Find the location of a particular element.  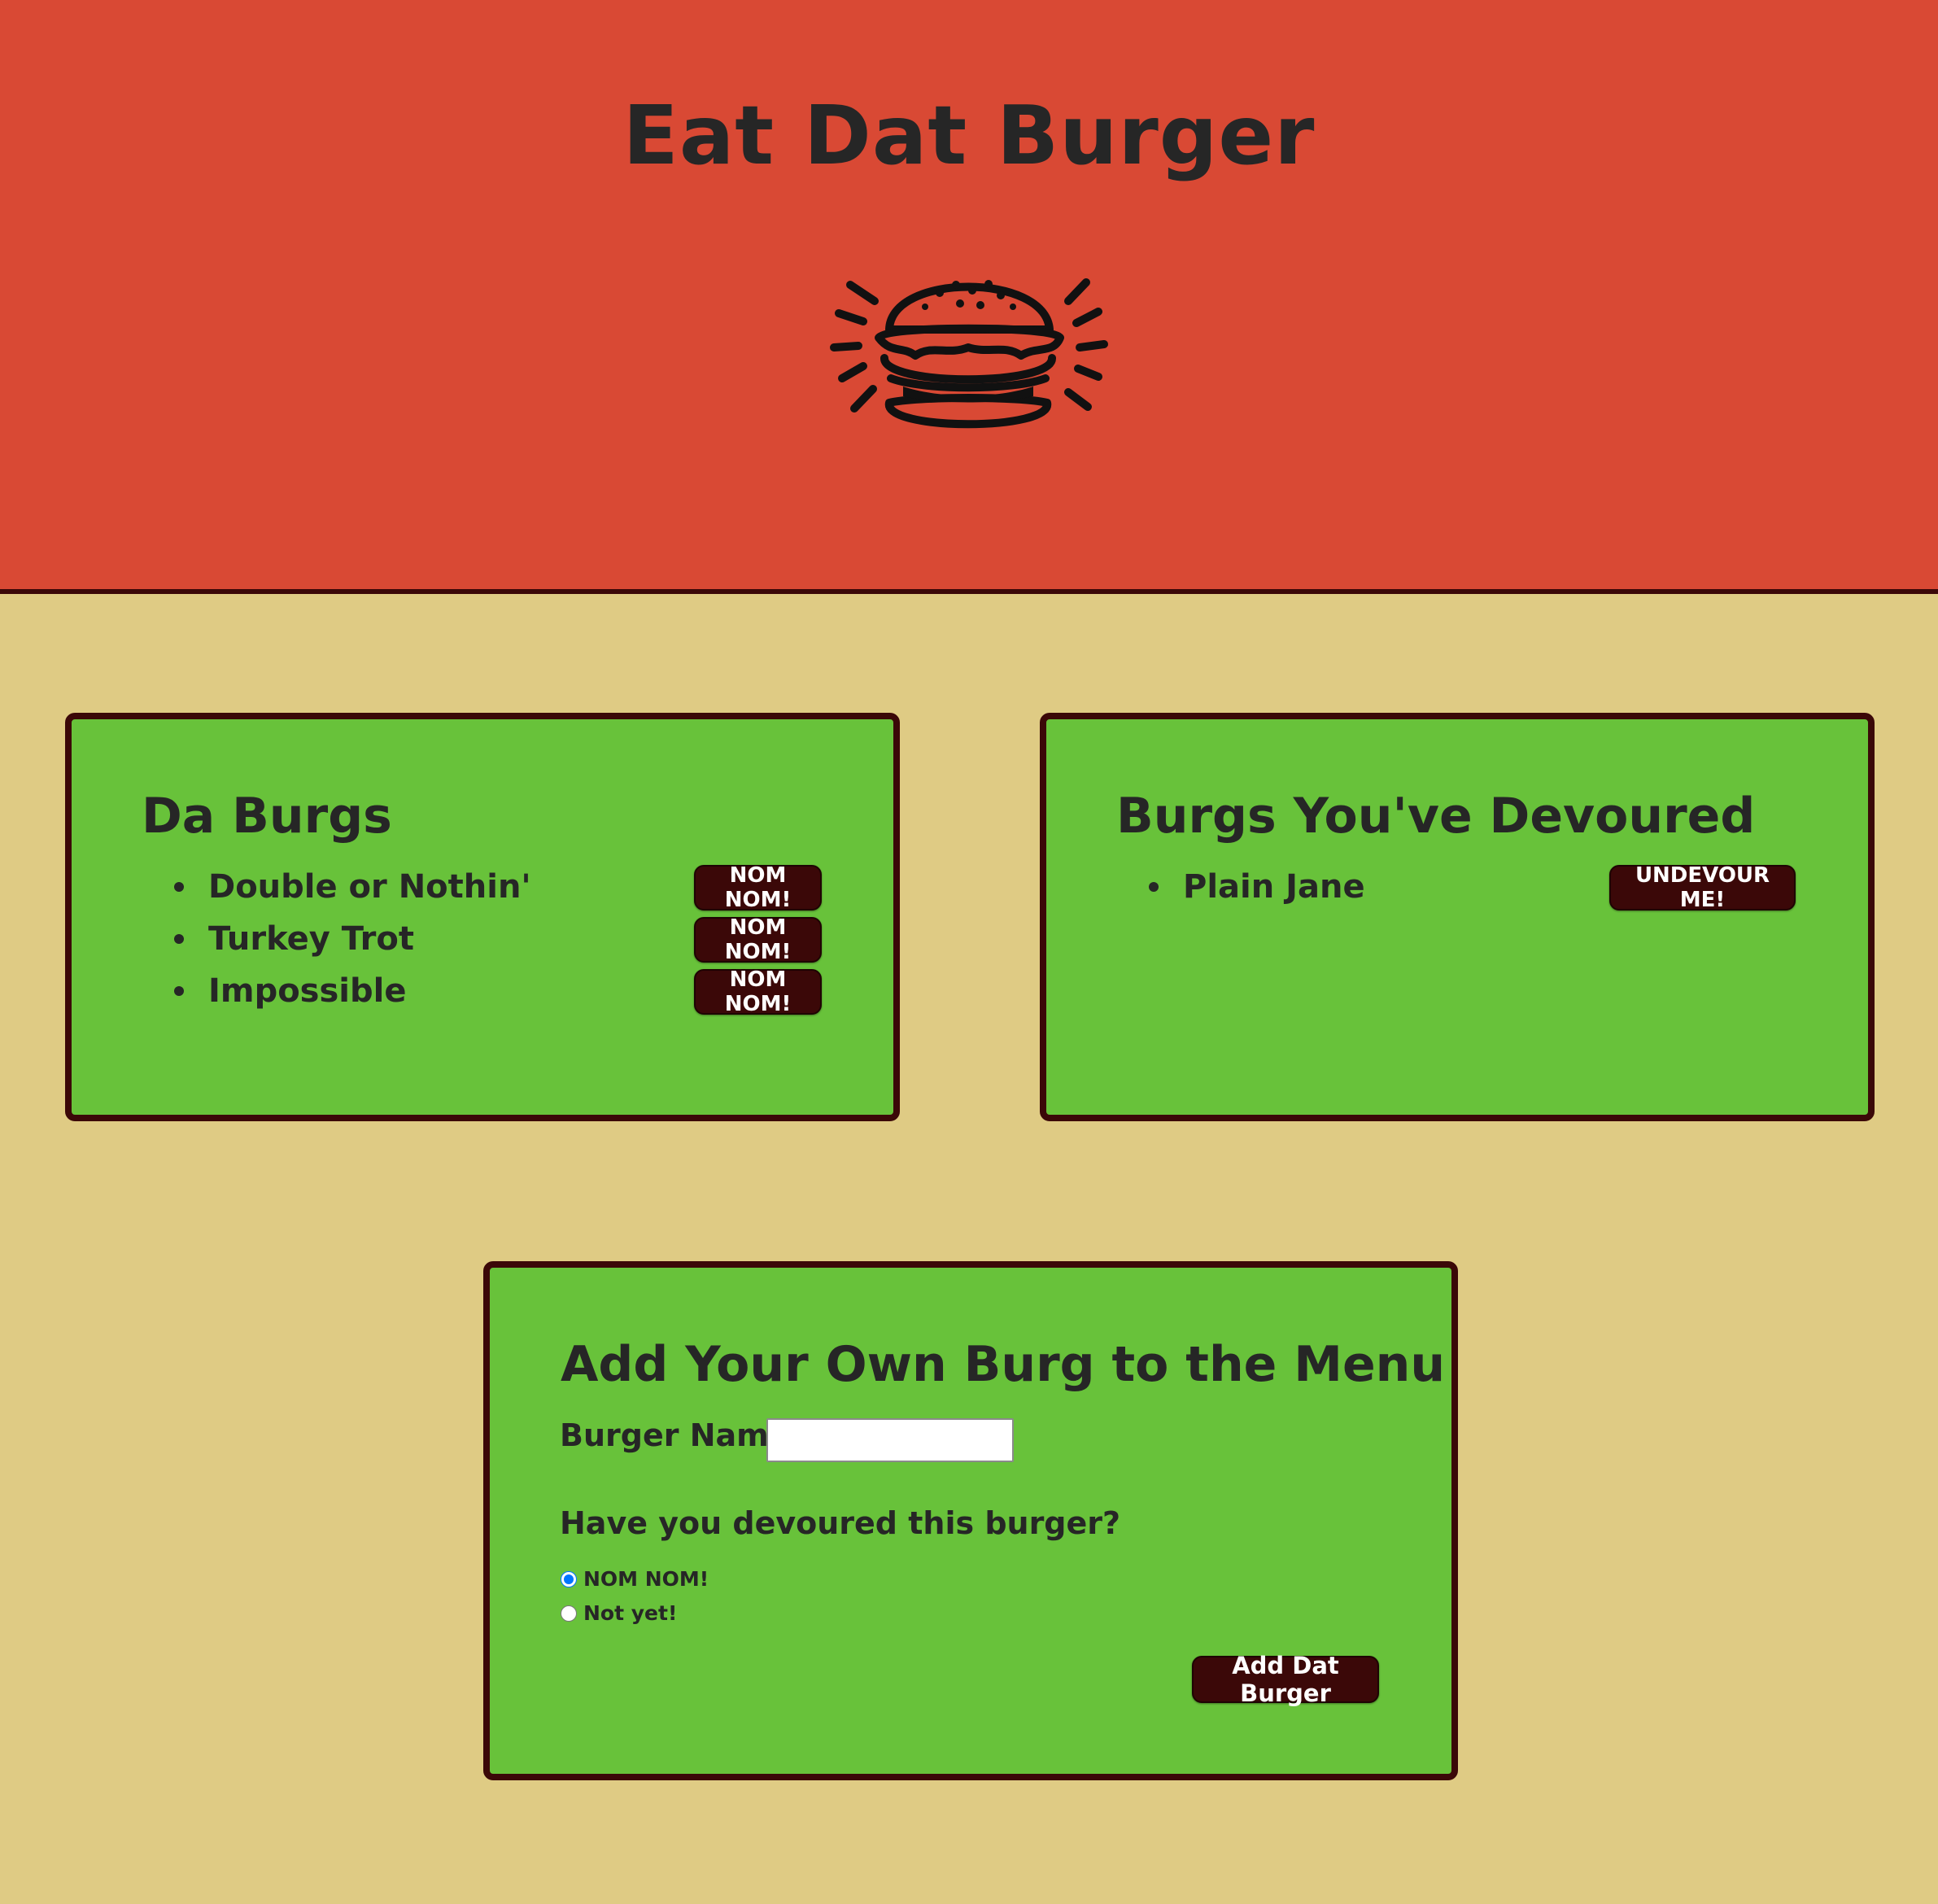

list-item: Plain Jane is located at coordinates (1255, 887).